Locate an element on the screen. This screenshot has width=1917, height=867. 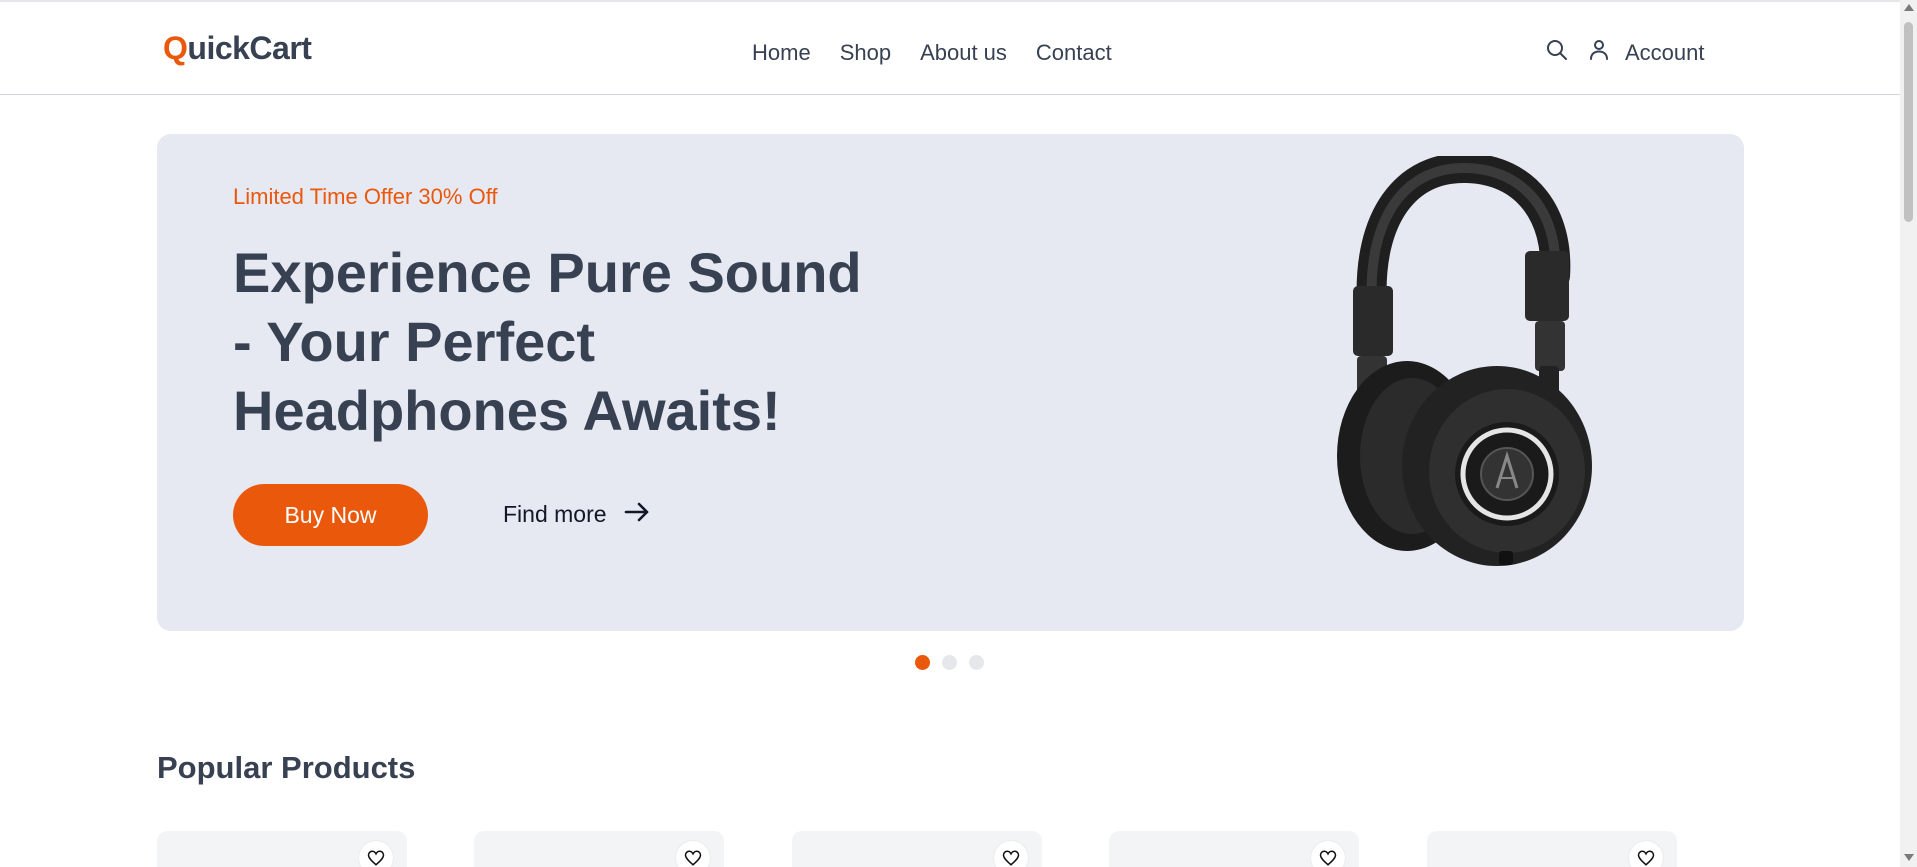
main-nav: Home Shop About us Contact is located at coordinates (946, 53).